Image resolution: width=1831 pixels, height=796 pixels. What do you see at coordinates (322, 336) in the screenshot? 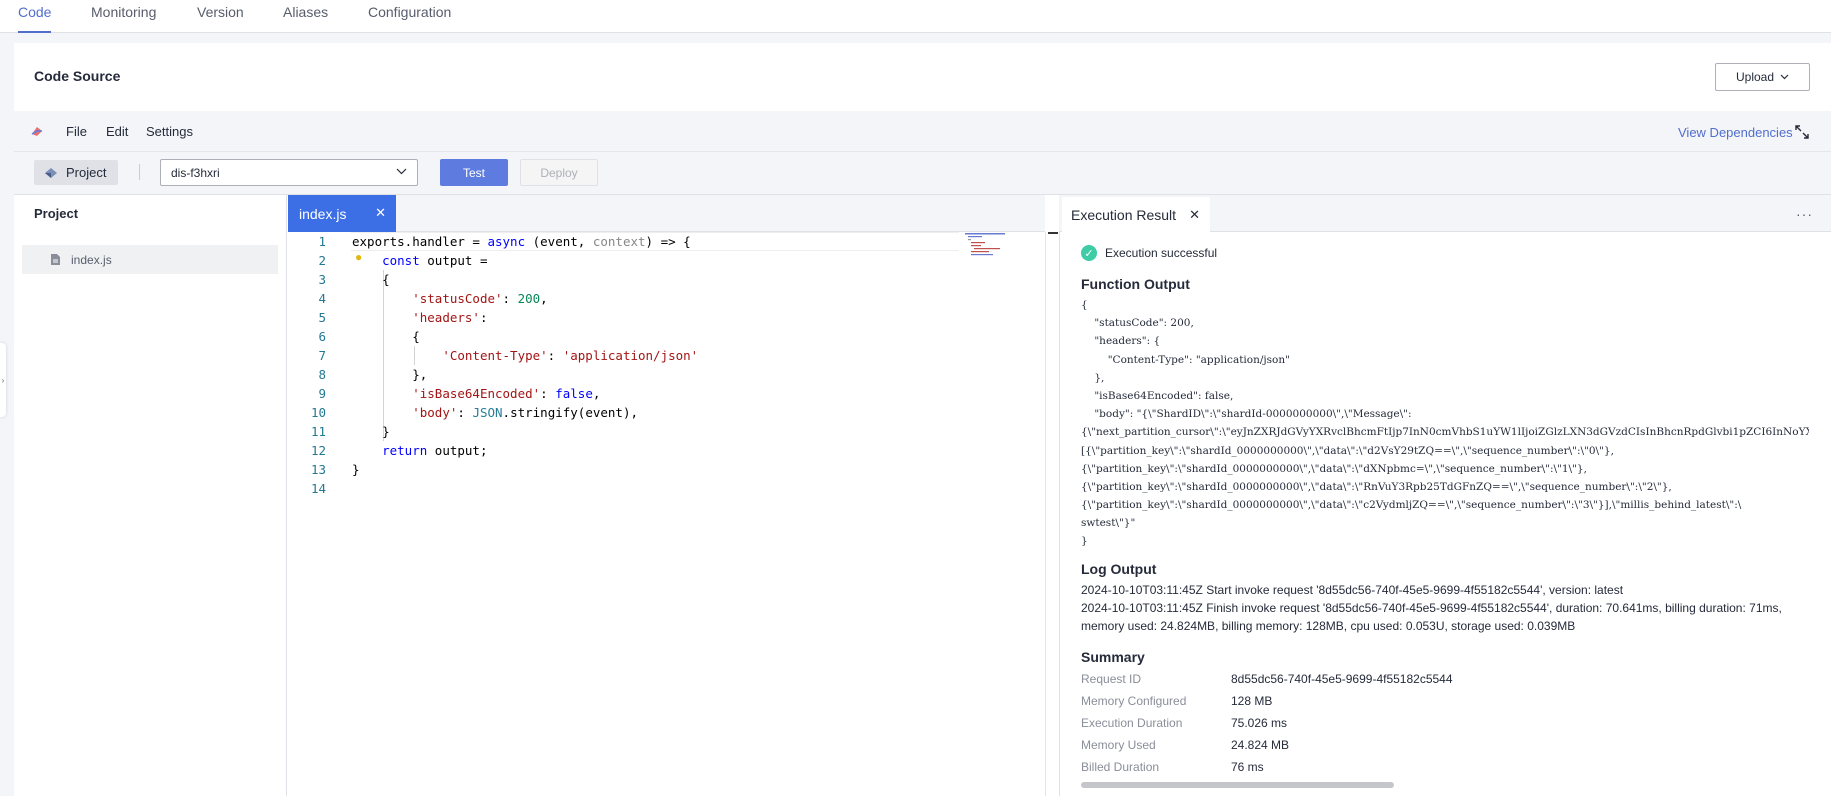
I see `line-number: 6` at bounding box center [322, 336].